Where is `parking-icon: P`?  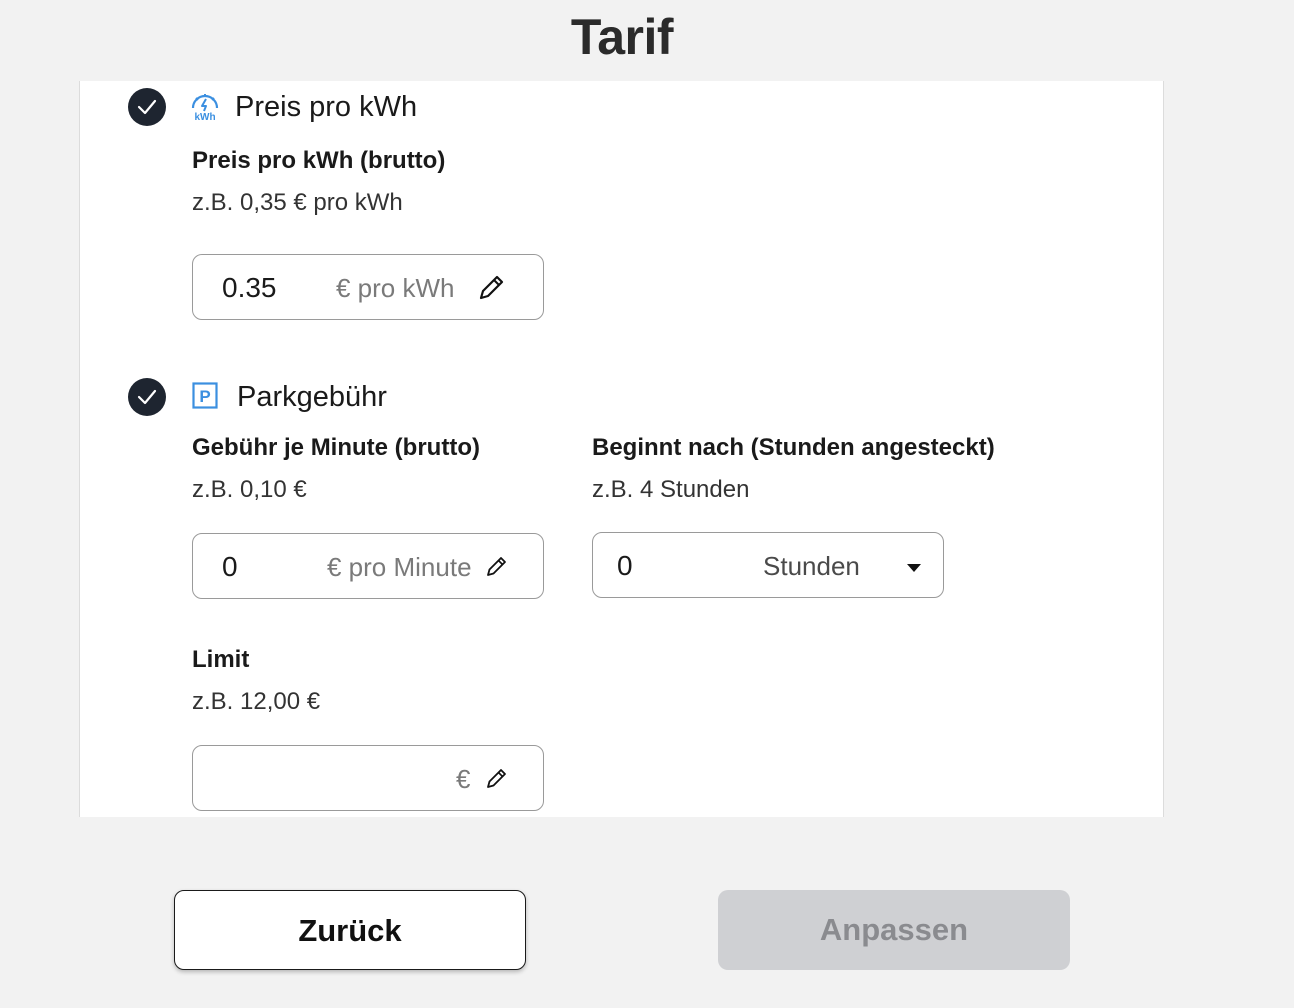
parking-icon: P is located at coordinates (205, 398).